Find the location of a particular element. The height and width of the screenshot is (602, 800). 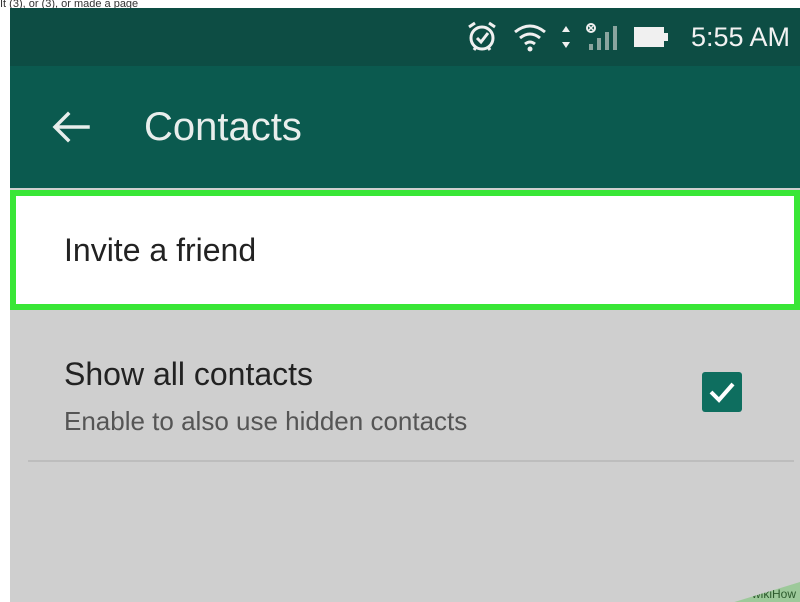

divider is located at coordinates (411, 461).